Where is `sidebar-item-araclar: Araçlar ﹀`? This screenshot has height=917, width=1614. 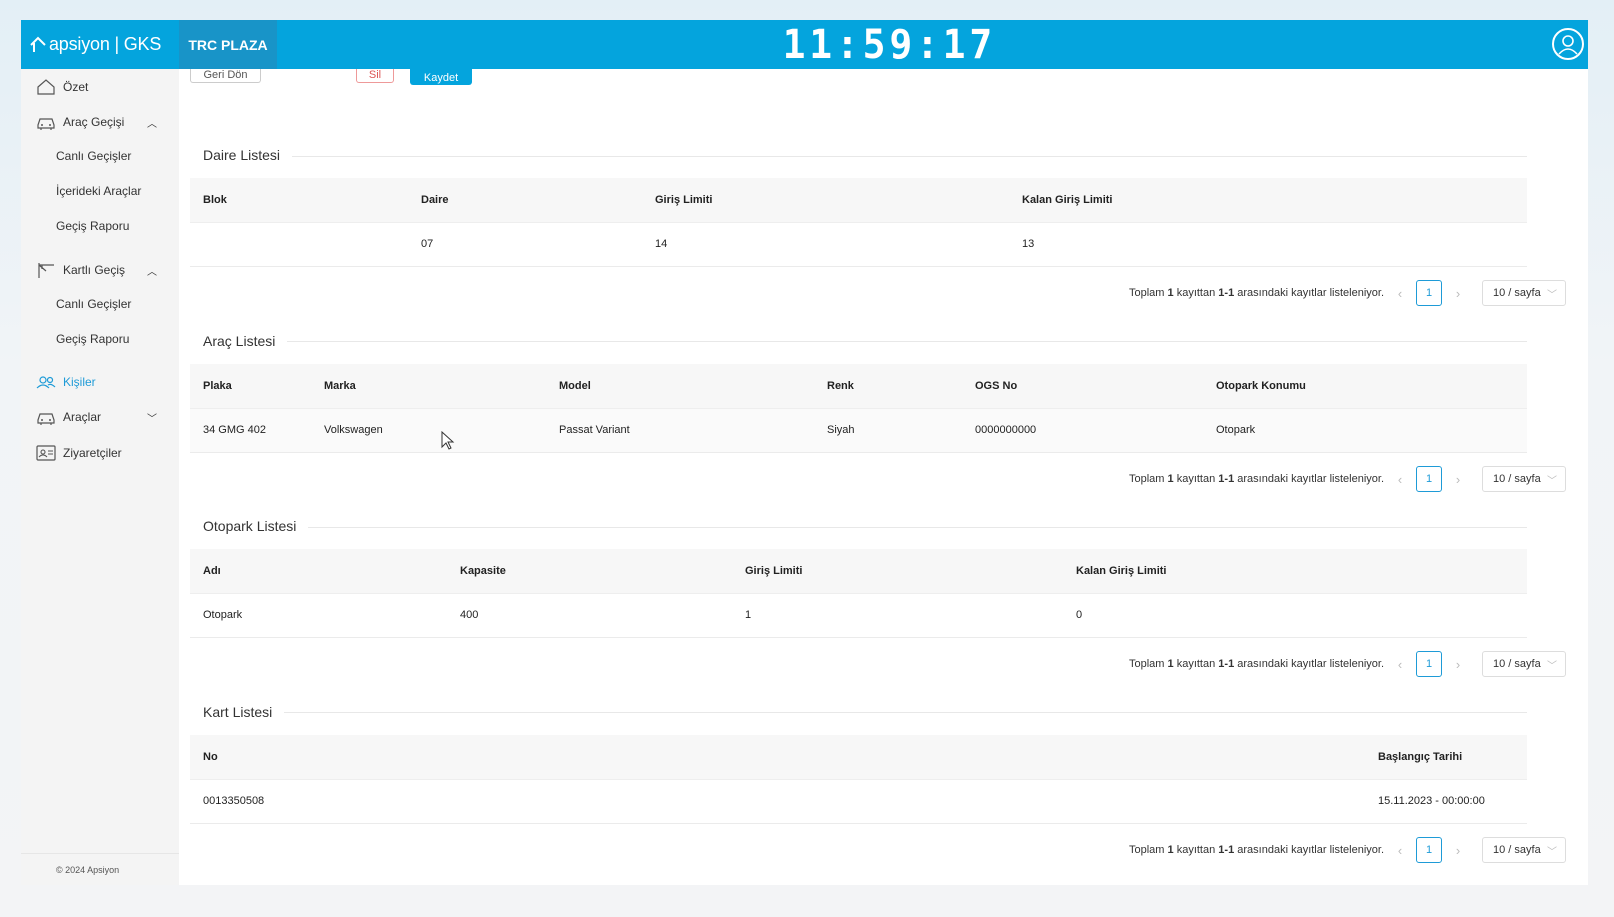 sidebar-item-araclar: Araçlar ﹀ is located at coordinates (100, 417).